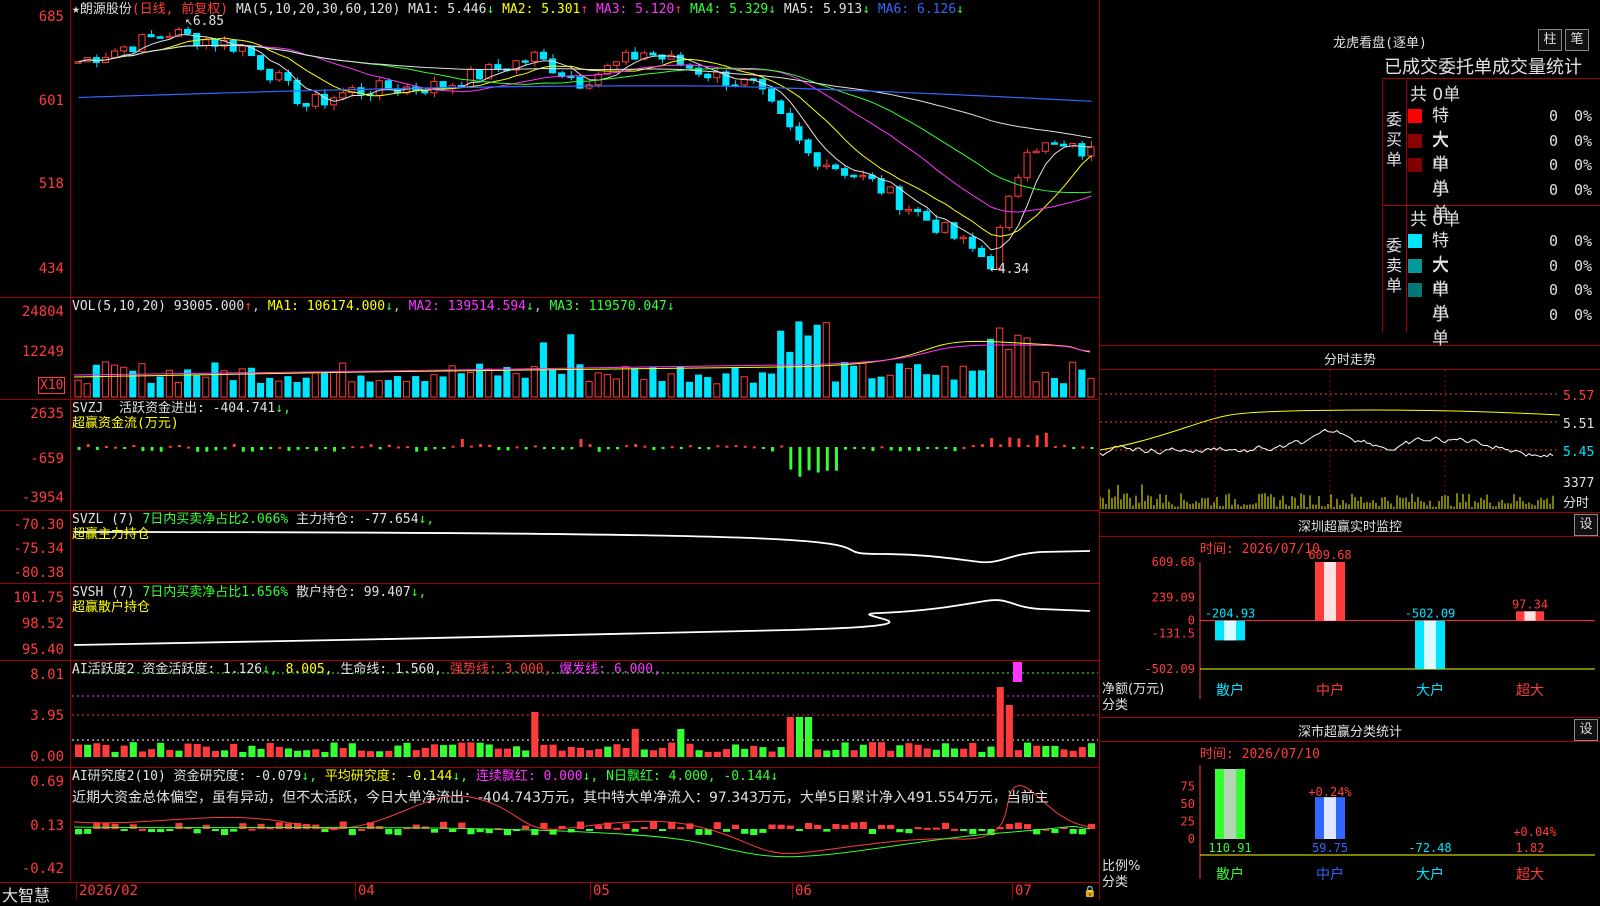 This screenshot has width=1600, height=906. I want to click on fenshi-panel: 分时走势 5.57 5.51 5.45 3377 分时, so click(1350, 429).